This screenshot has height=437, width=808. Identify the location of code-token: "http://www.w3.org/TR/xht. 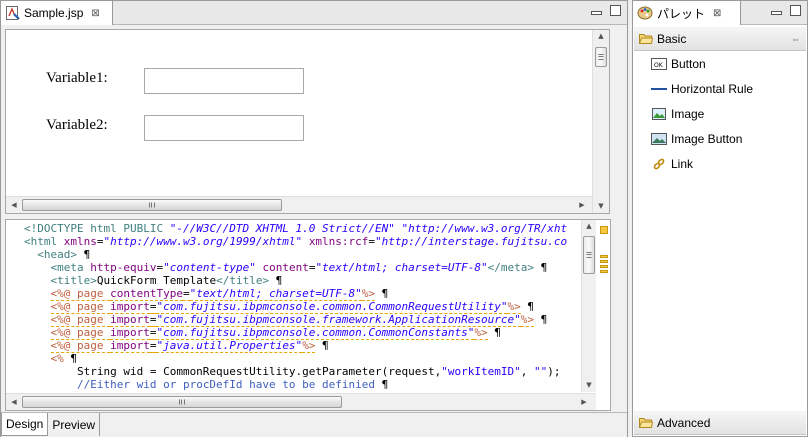
(484, 228).